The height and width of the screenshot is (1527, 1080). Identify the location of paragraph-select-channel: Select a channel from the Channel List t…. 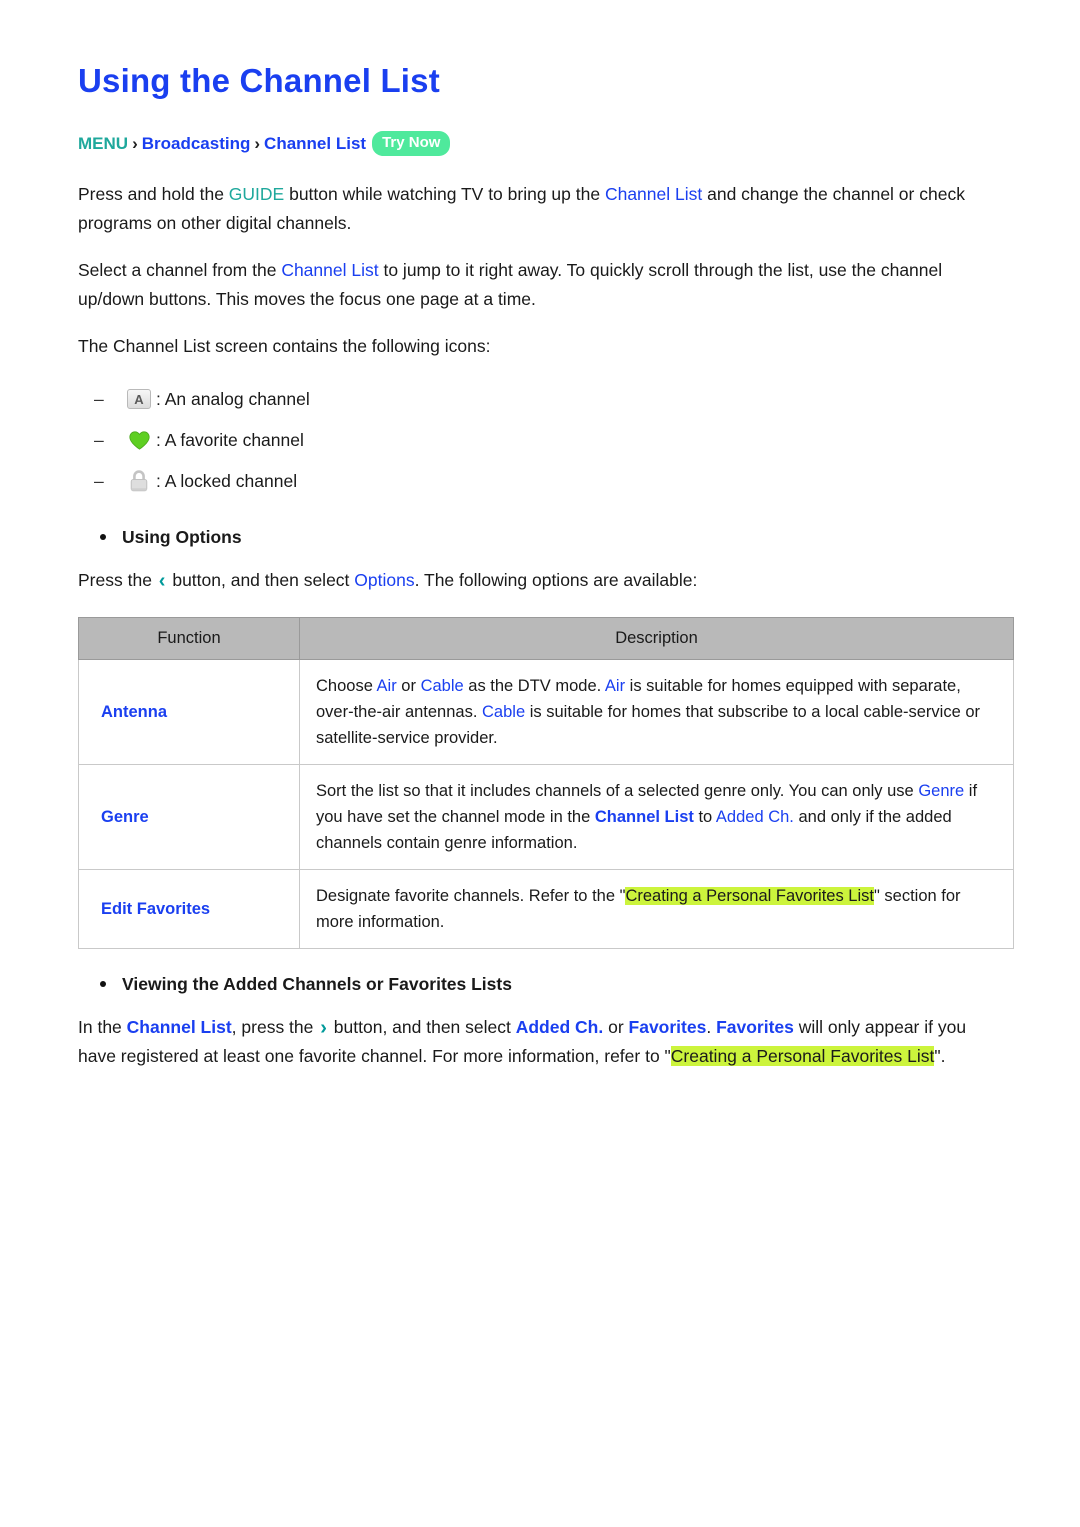
(543, 285).